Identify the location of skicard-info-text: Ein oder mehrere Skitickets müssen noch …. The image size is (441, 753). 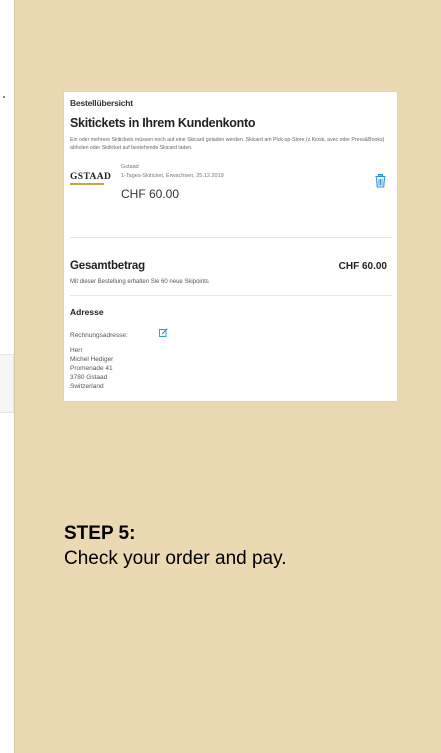
(227, 144).